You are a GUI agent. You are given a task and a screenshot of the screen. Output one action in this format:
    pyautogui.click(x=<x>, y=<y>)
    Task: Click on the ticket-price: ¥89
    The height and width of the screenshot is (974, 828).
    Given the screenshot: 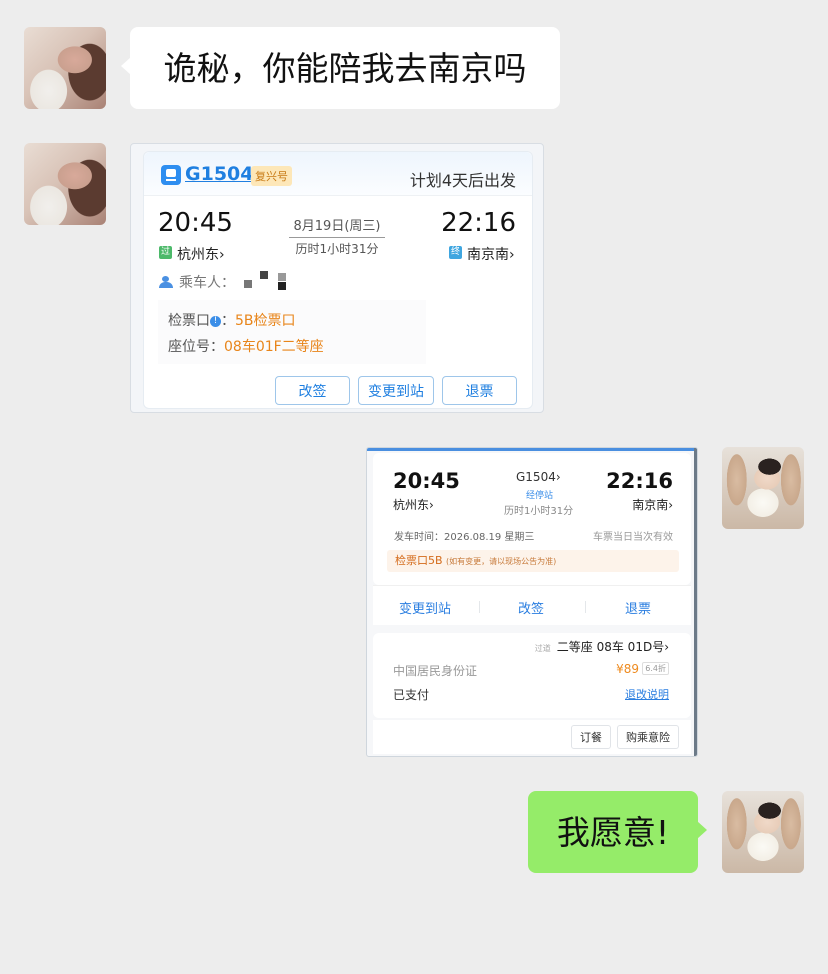 What is the action you would take?
    pyautogui.click(x=627, y=669)
    